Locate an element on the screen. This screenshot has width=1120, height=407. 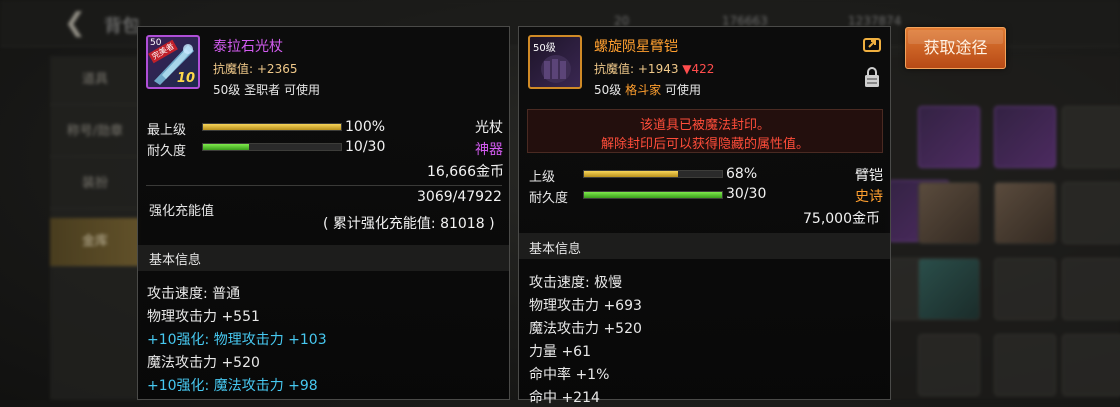
attr-hit: 命中 +214 is located at coordinates (564, 398).